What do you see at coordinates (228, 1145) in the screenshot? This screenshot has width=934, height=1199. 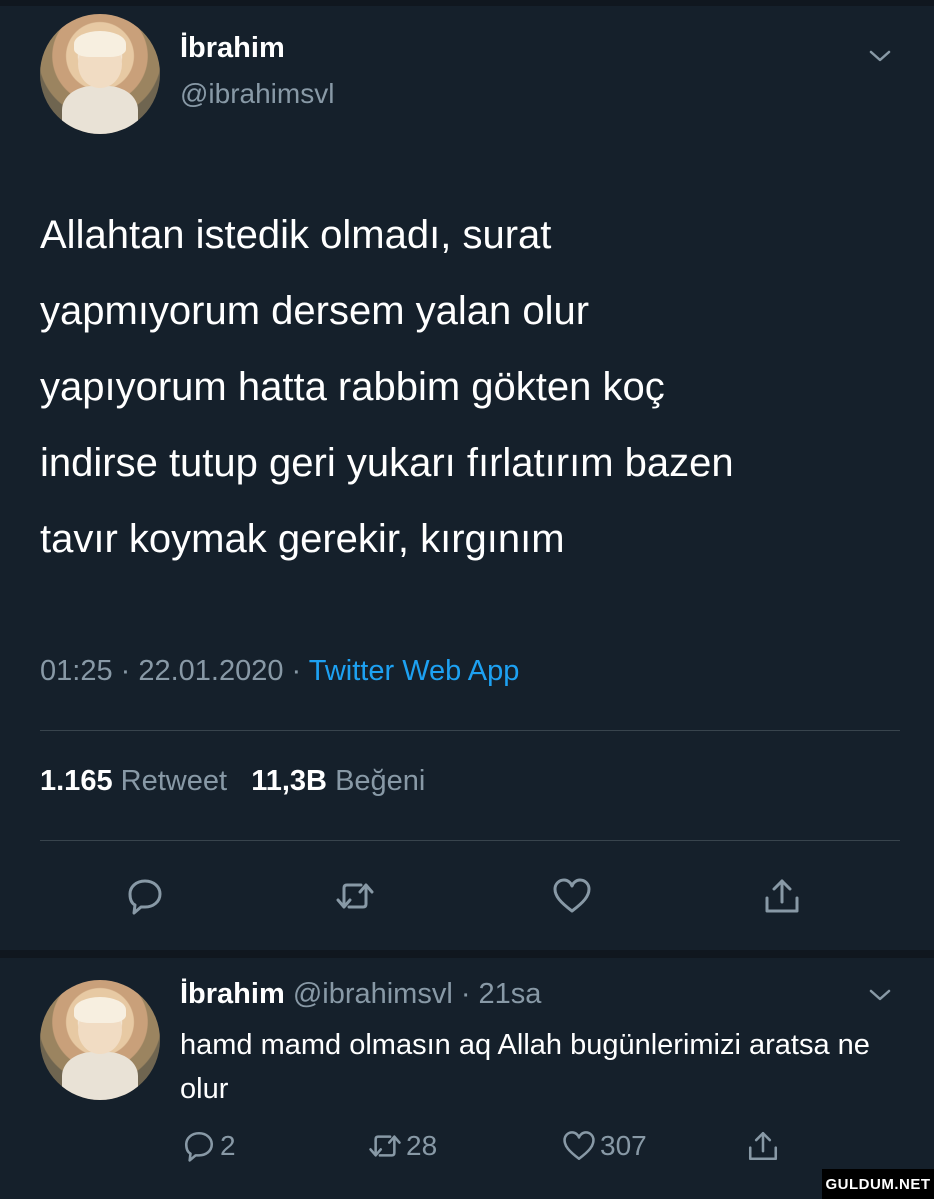 I see `reply-count: 2` at bounding box center [228, 1145].